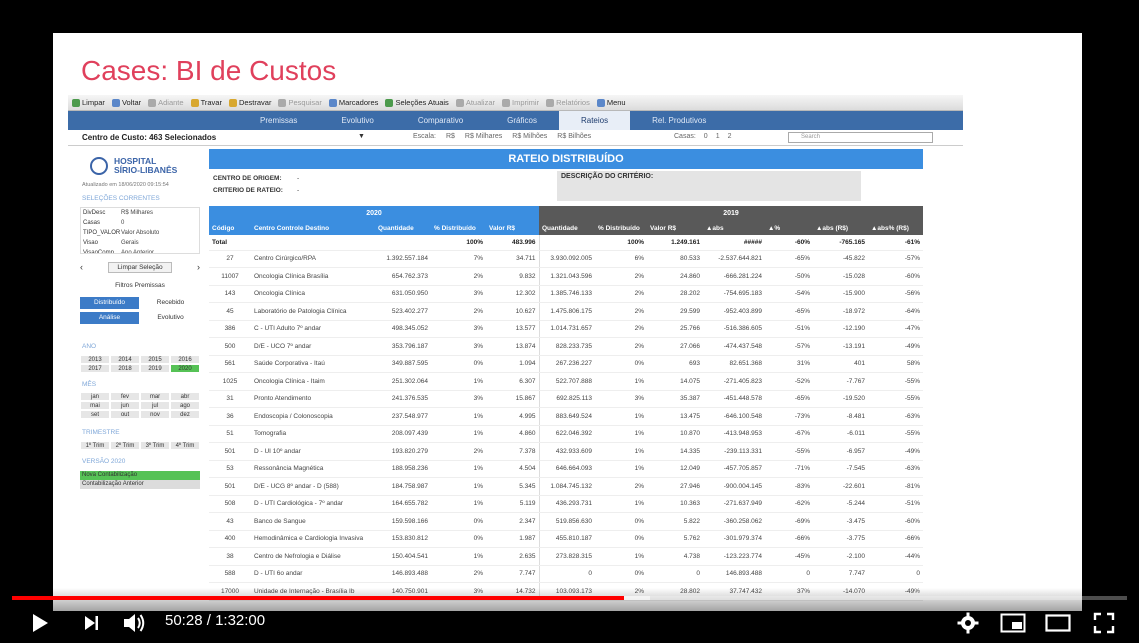 The width and height of the screenshot is (1139, 643). What do you see at coordinates (140, 475) in the screenshot?
I see `versao-option-1: Nova Contabilização` at bounding box center [140, 475].